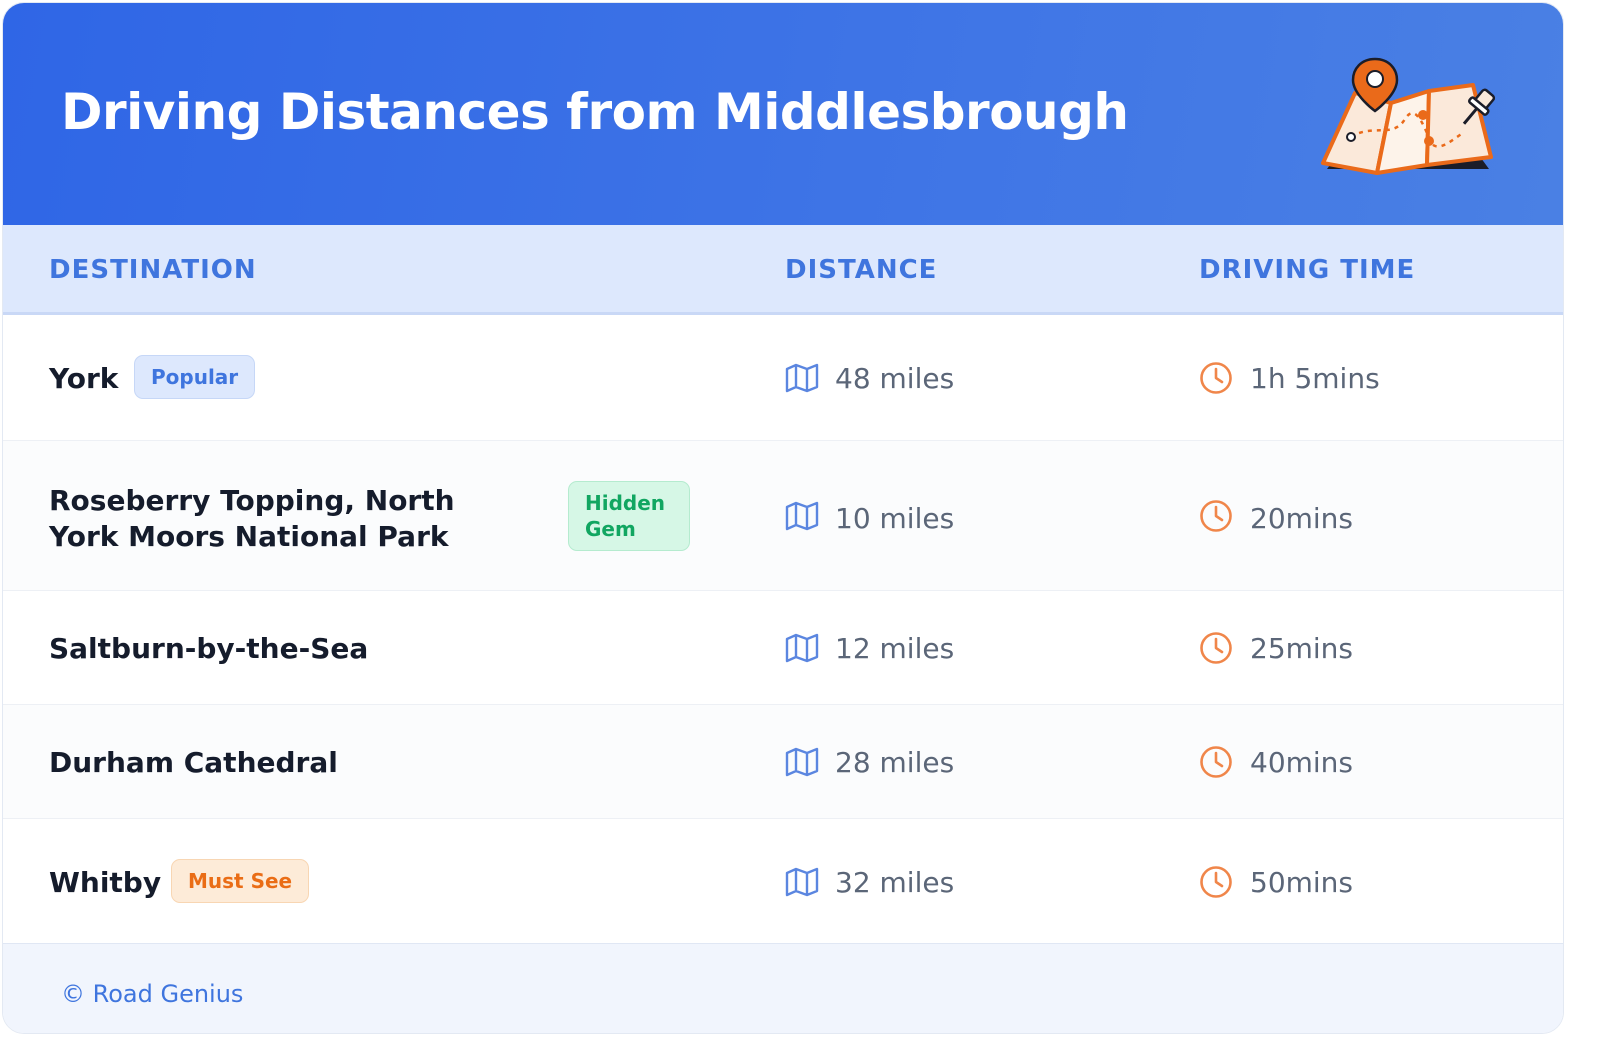 The image size is (1604, 1062). What do you see at coordinates (1408, 116) in the screenshot?
I see `map-with-pins-icon` at bounding box center [1408, 116].